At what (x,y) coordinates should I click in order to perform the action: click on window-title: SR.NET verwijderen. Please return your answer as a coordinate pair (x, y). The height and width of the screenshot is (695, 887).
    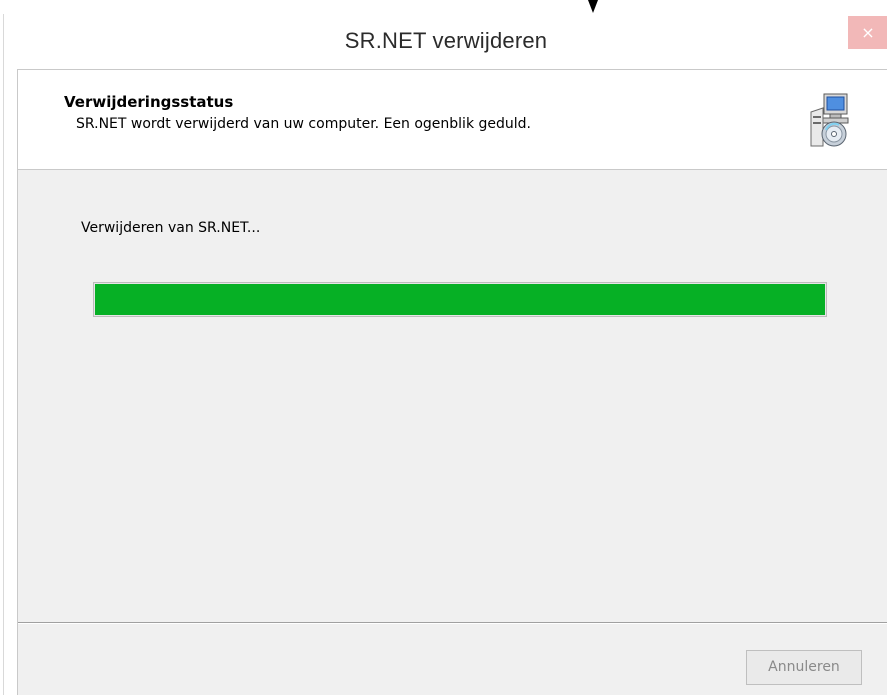
    Looking at the image, I should click on (446, 40).